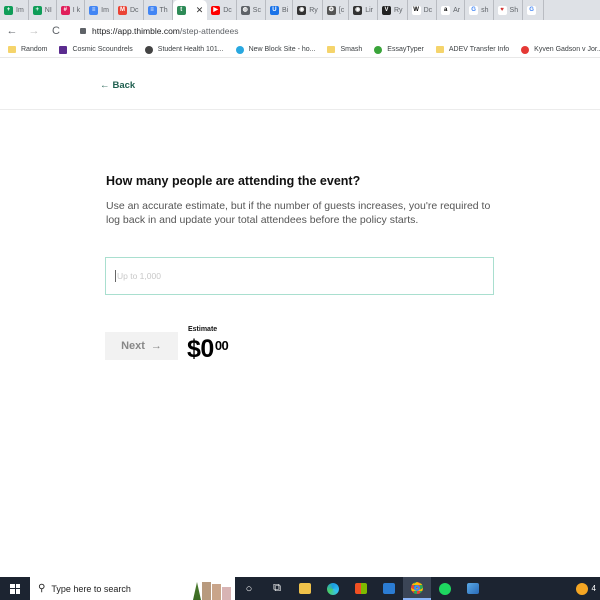  Describe the element at coordinates (216, 10) in the screenshot. I see `youtube-icon: ▶` at that location.